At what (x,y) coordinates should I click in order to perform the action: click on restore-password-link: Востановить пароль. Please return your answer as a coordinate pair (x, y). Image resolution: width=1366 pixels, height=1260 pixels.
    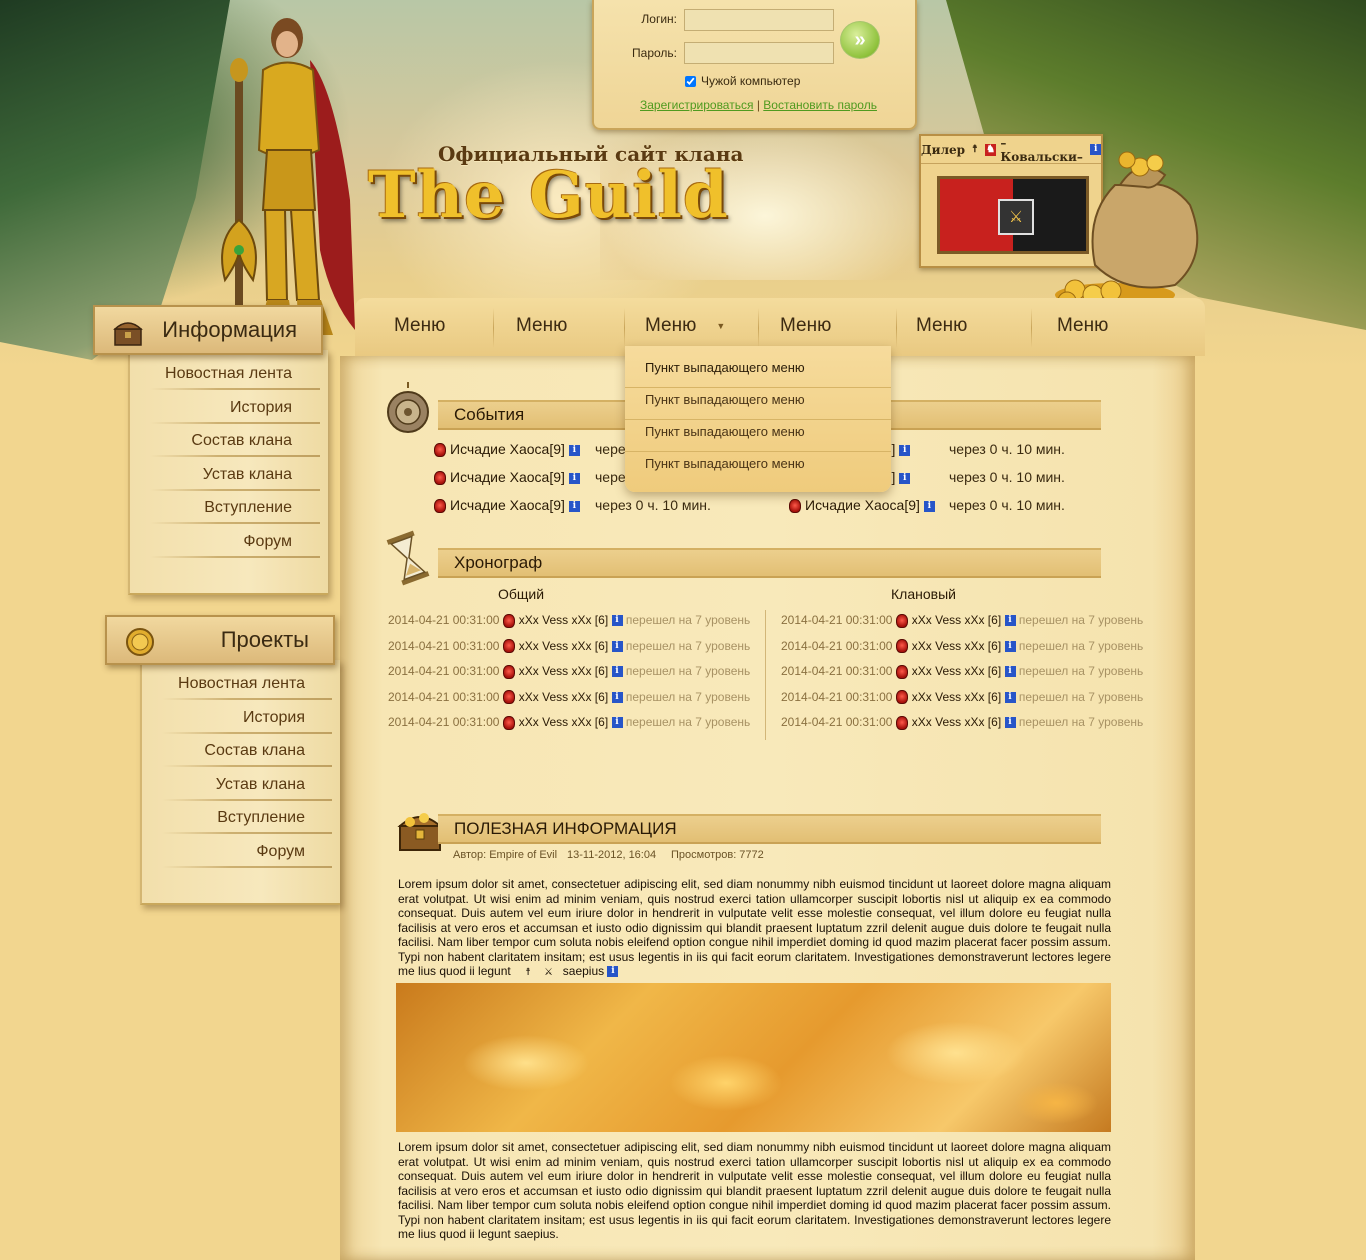
    Looking at the image, I should click on (820, 105).